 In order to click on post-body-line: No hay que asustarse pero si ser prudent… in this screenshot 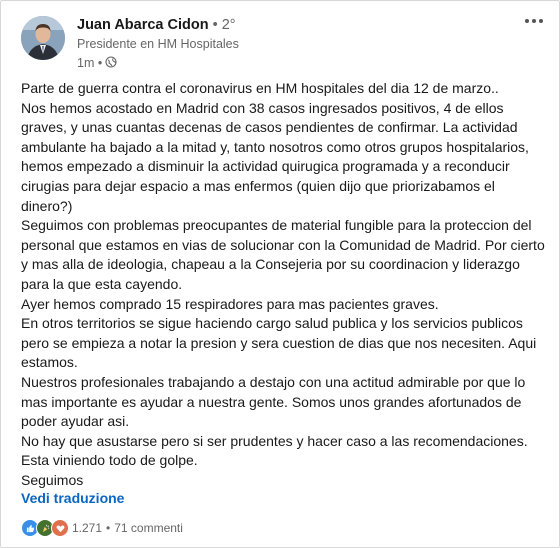, I will do `click(274, 450)`.